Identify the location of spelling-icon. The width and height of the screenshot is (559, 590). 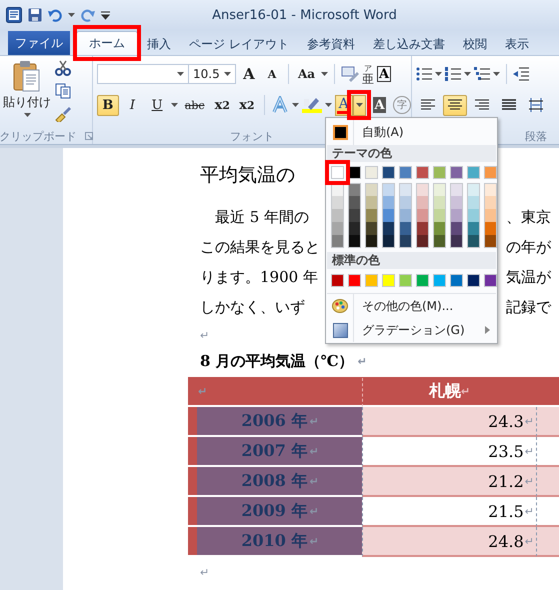
(350, 74).